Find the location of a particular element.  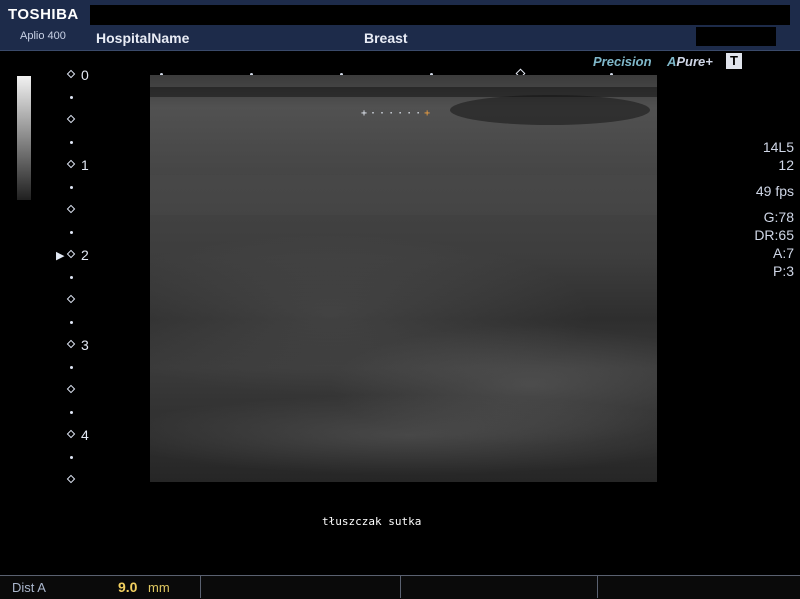

brand-logo: TOSHIBA is located at coordinates (43, 14).